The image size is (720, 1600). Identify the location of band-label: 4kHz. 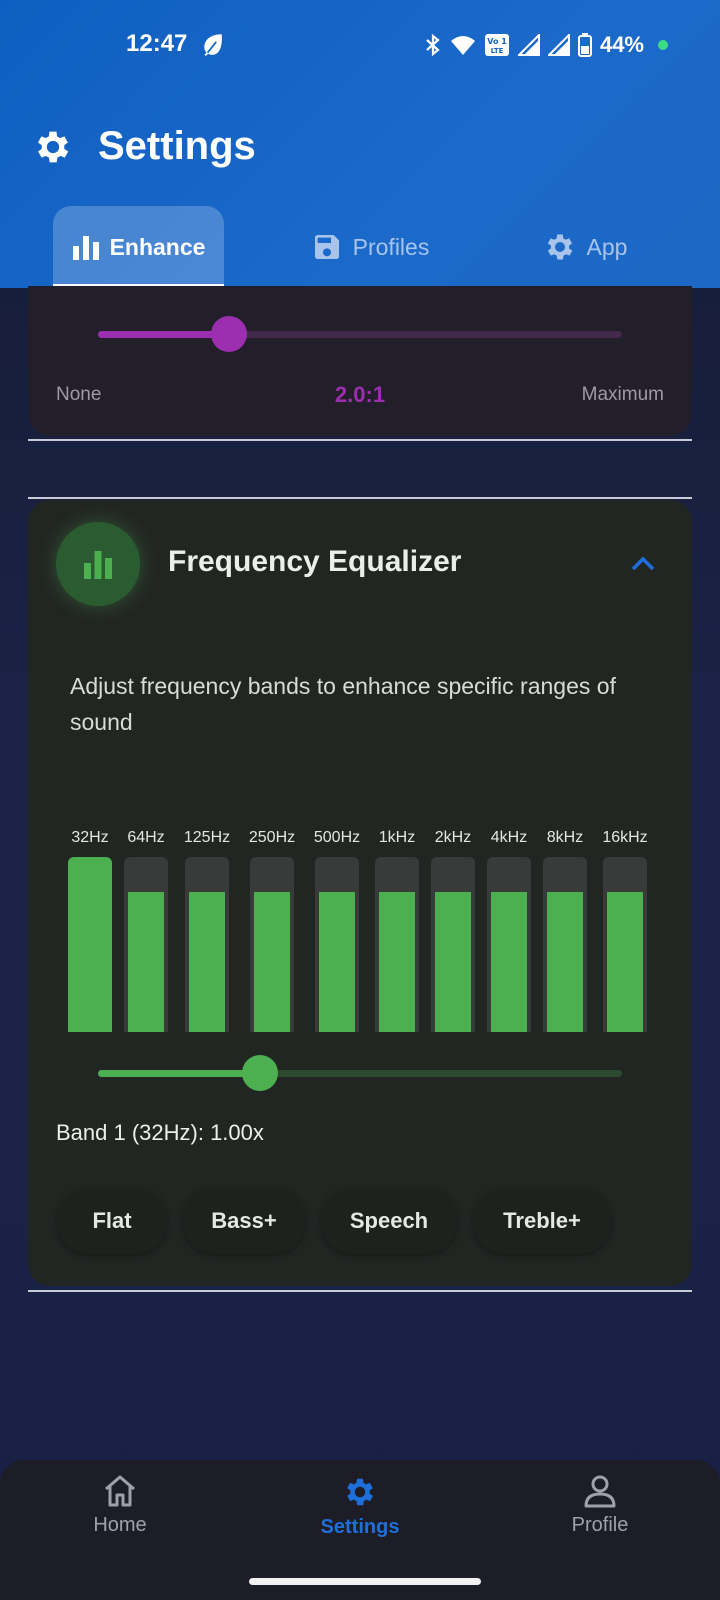
(509, 837).